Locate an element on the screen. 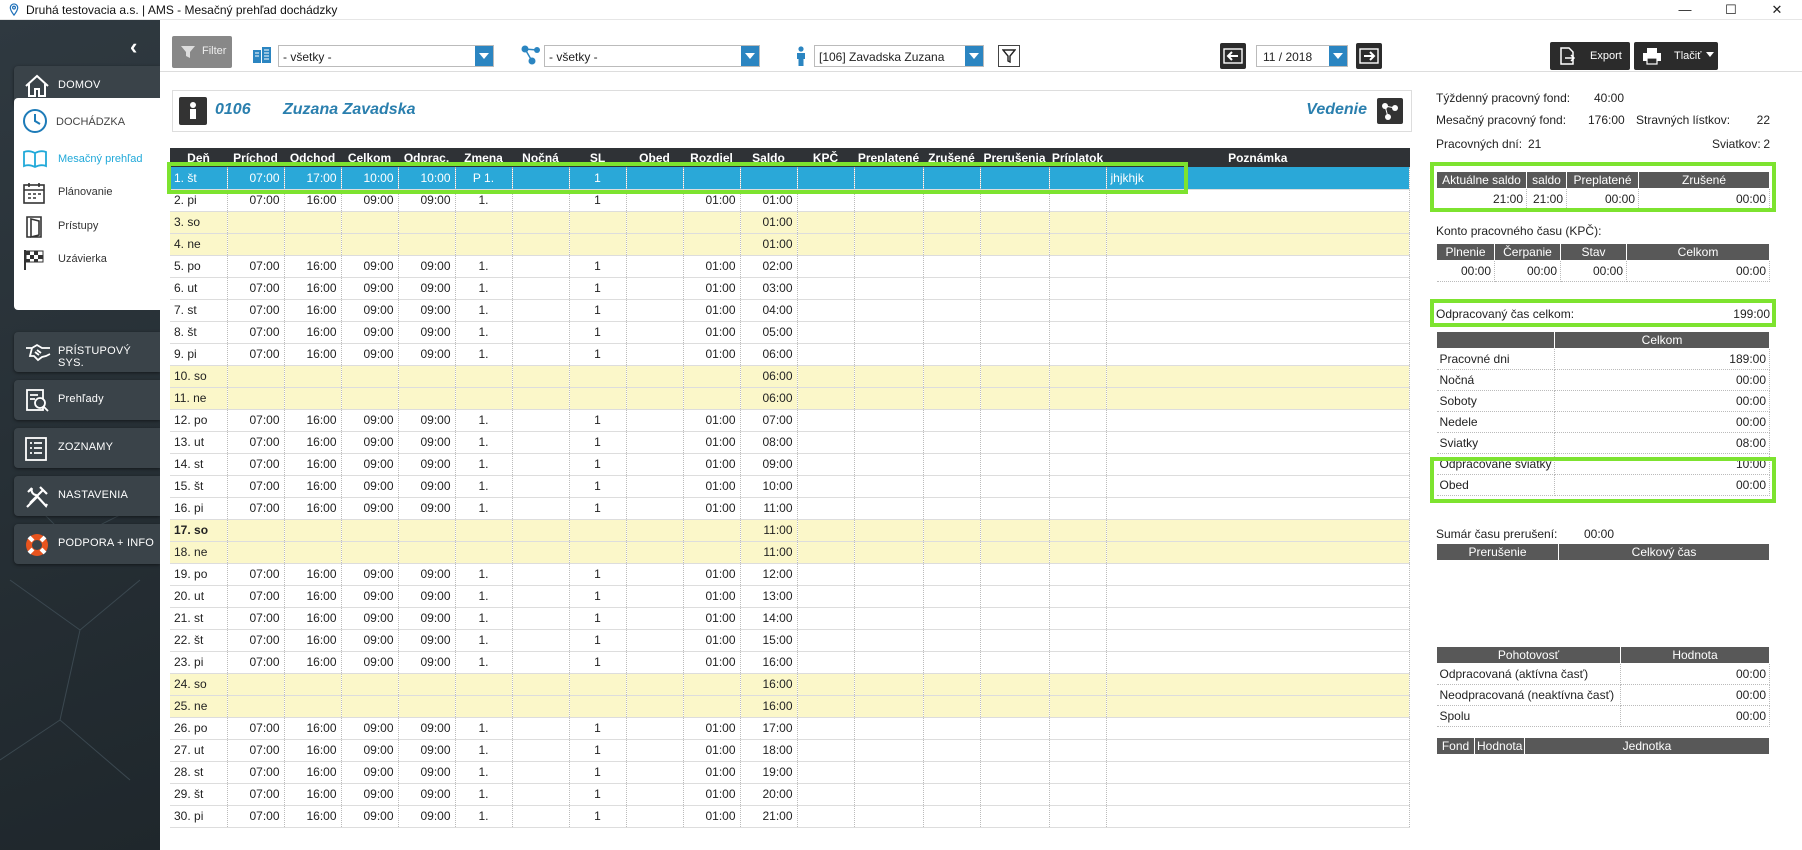 The height and width of the screenshot is (850, 1802). nav-podpora-info: PODPORA + INFO is located at coordinates (87, 544).